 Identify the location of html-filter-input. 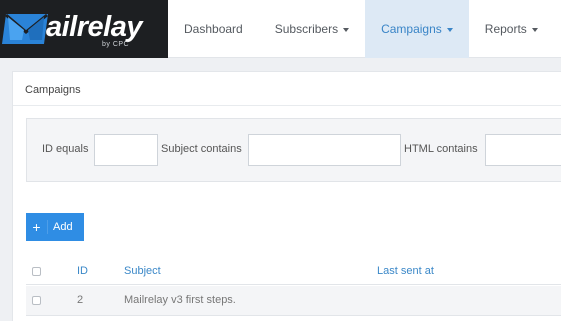
(523, 150).